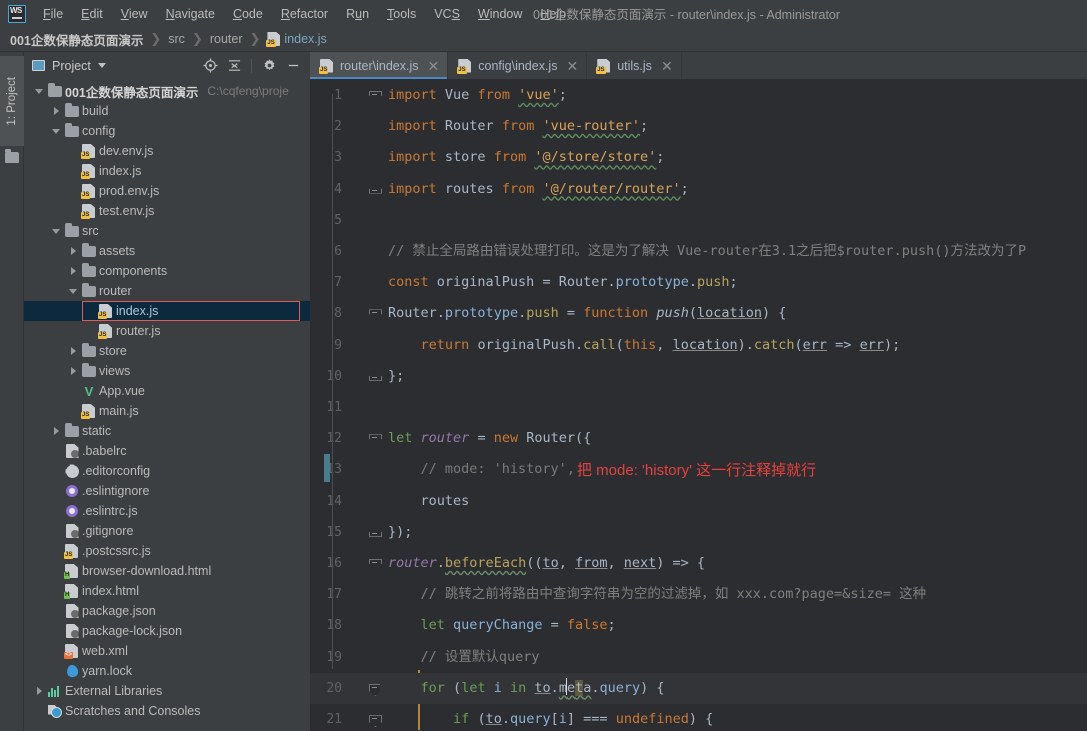 The height and width of the screenshot is (731, 1087). Describe the element at coordinates (12, 156) in the screenshot. I see `project-folder-icon` at that location.